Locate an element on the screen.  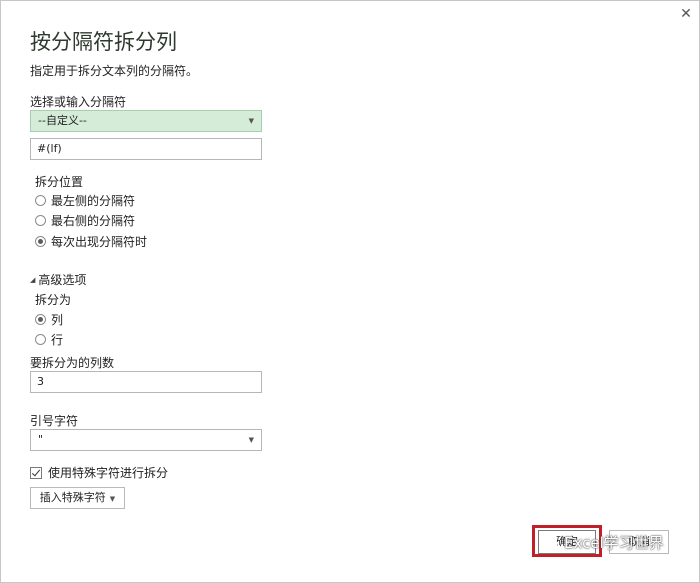
insert-special-character-button: 插入特殊字符 ▼ is located at coordinates (77, 498).